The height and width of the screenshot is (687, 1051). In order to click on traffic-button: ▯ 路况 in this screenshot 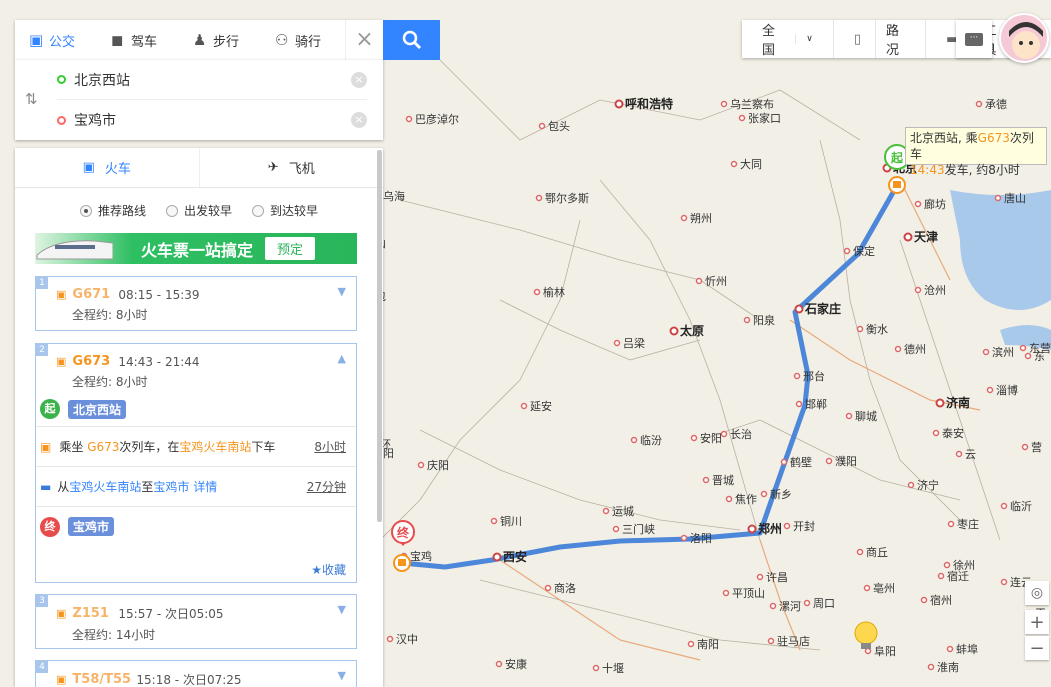, I will do `click(878, 39)`.